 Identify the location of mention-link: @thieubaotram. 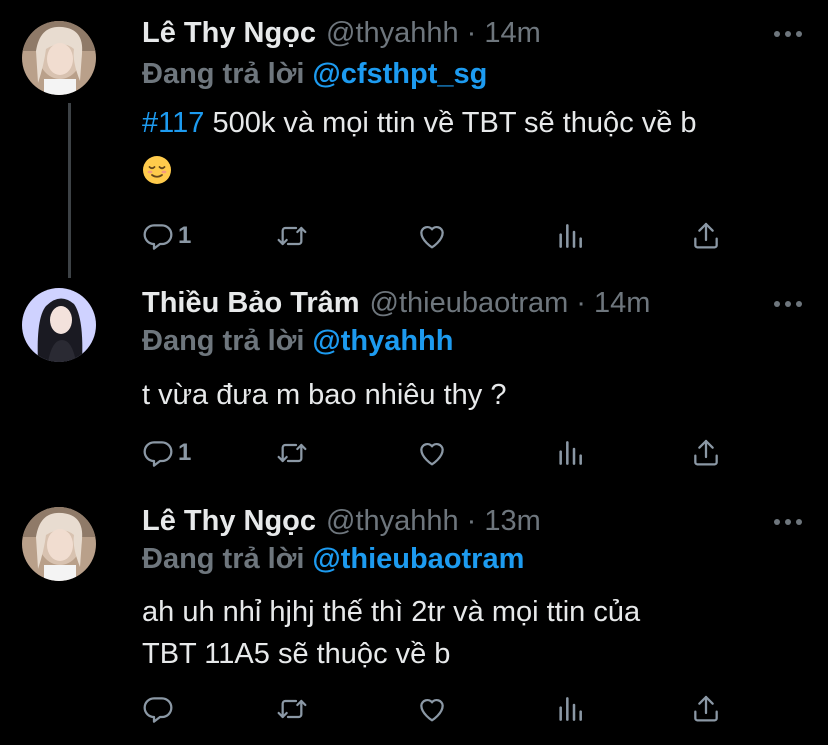
(418, 559).